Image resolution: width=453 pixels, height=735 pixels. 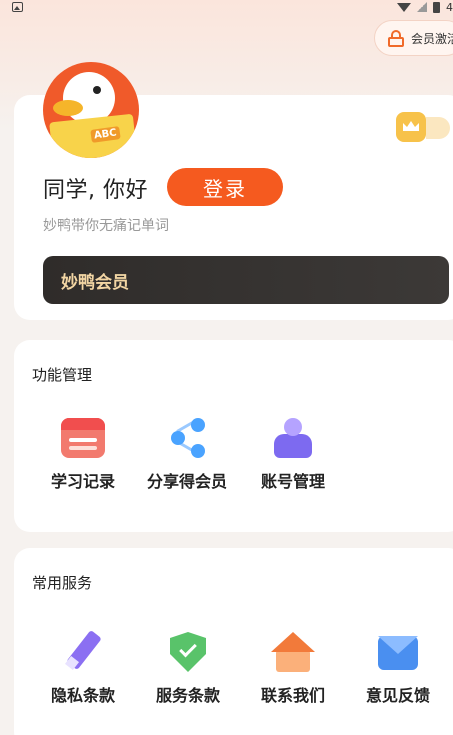 What do you see at coordinates (438, 128) in the screenshot?
I see `vip-level-tag` at bounding box center [438, 128].